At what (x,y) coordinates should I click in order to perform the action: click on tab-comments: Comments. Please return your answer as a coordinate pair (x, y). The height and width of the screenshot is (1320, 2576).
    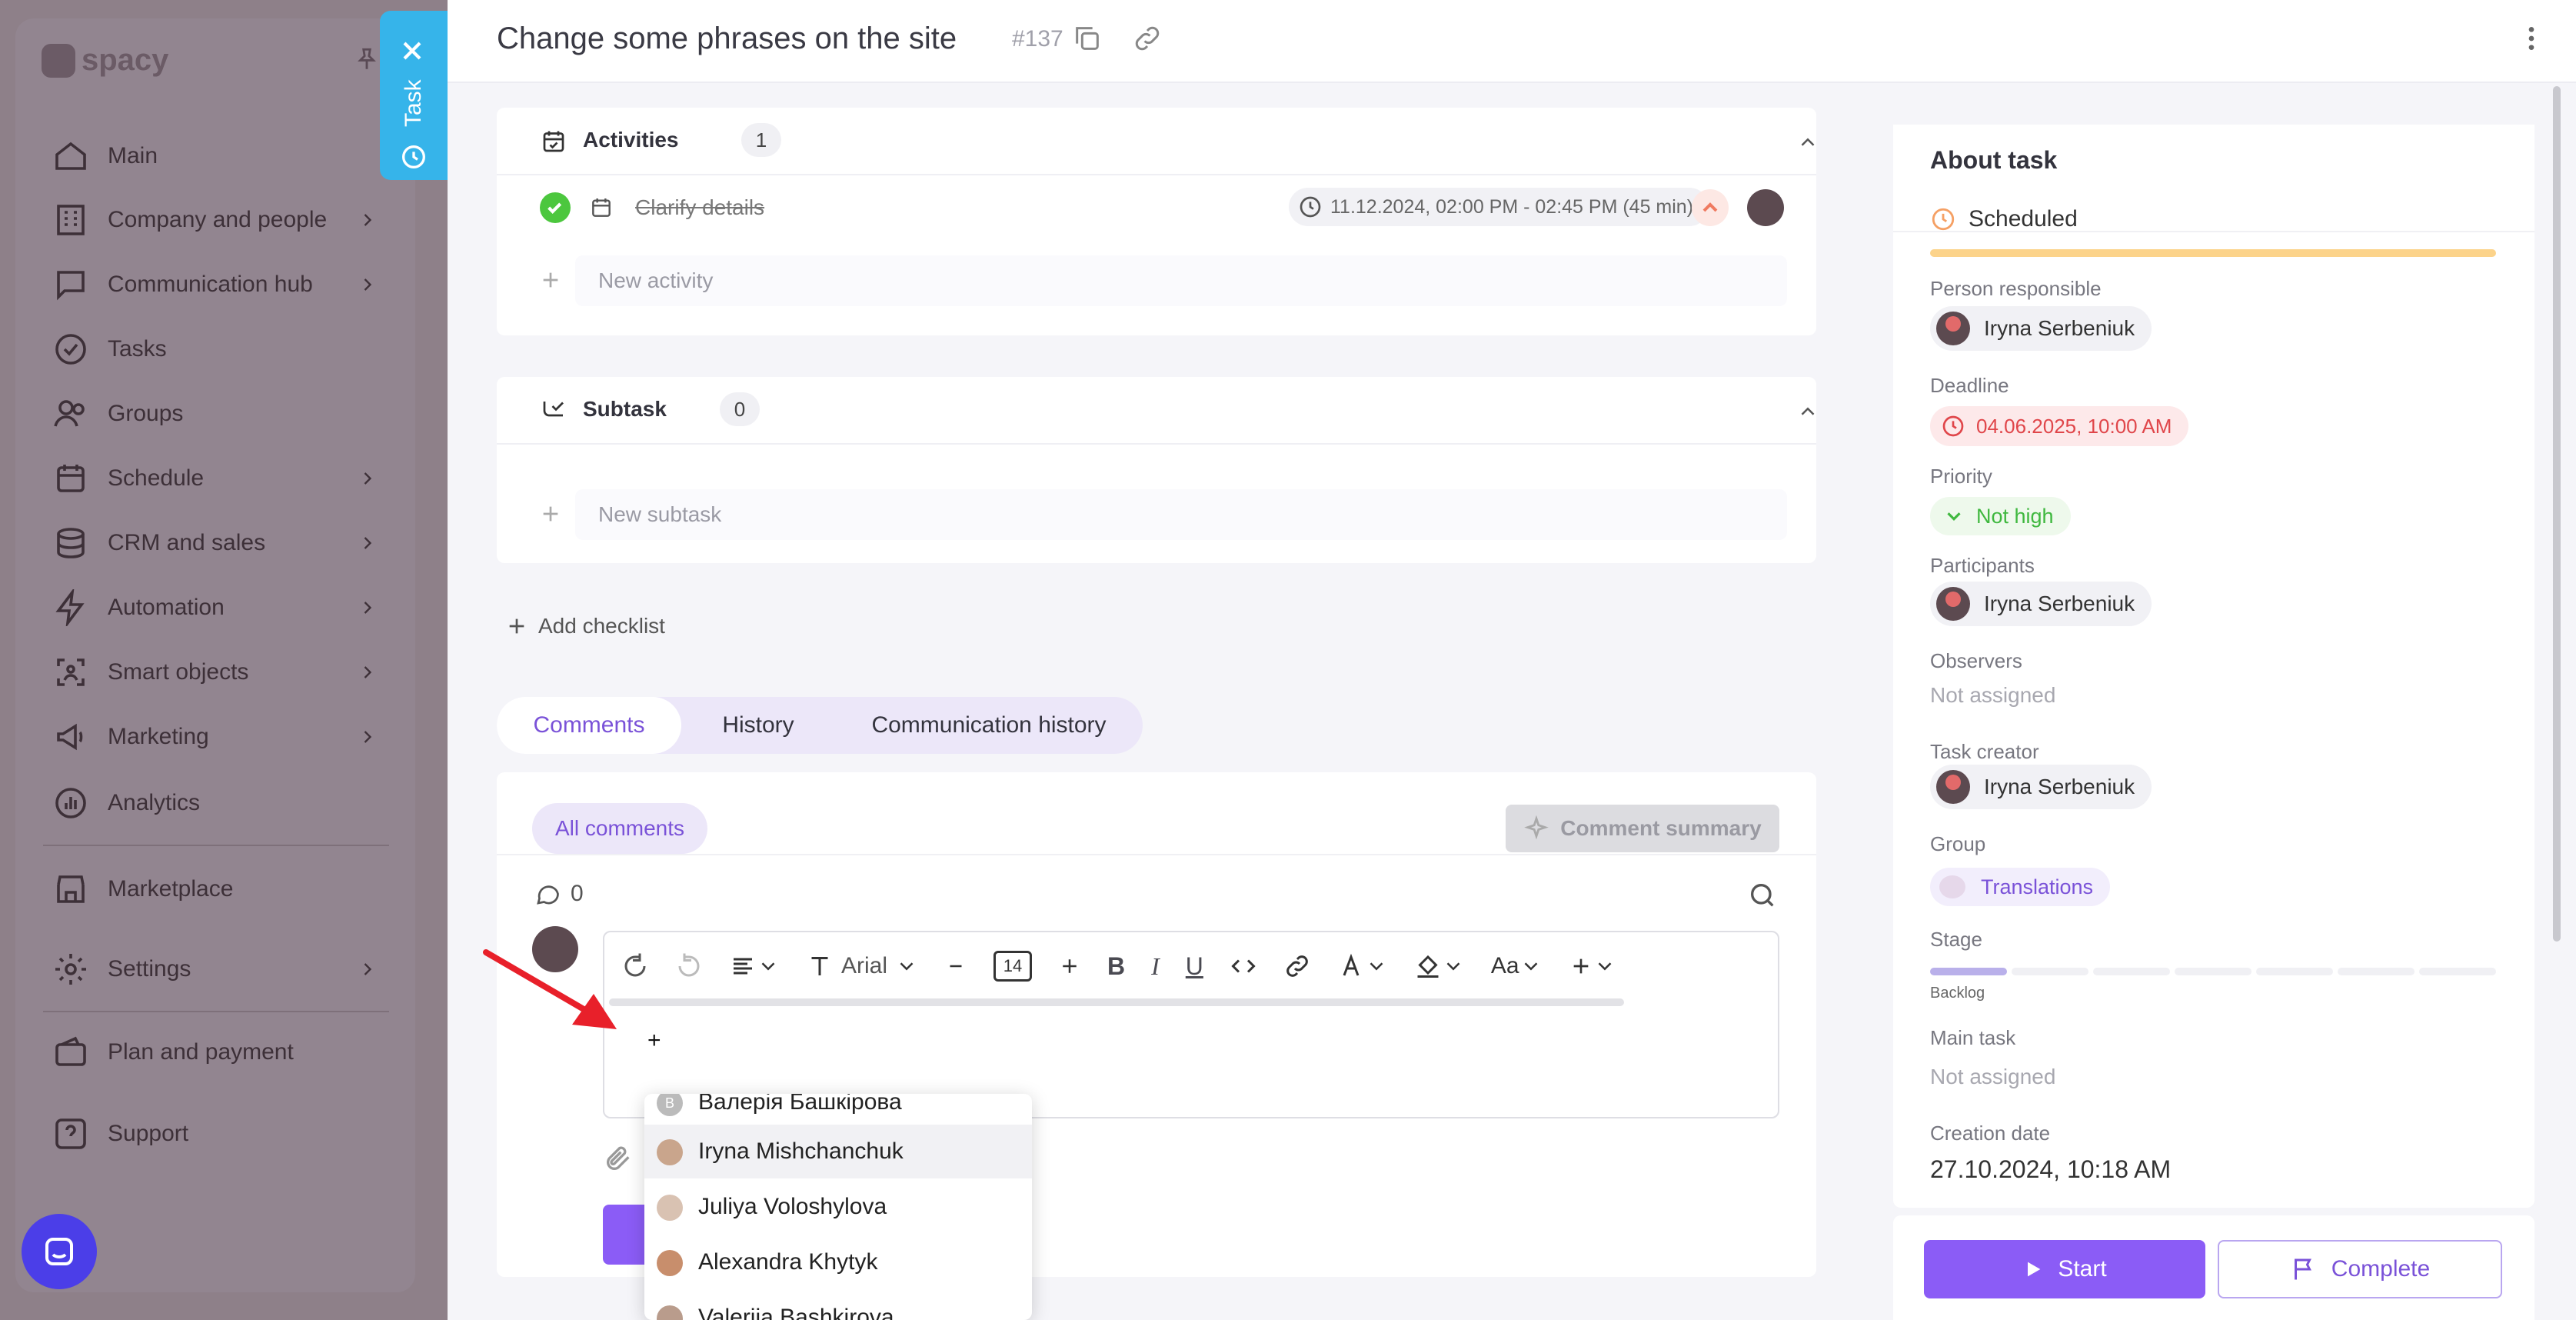
    Looking at the image, I should click on (589, 725).